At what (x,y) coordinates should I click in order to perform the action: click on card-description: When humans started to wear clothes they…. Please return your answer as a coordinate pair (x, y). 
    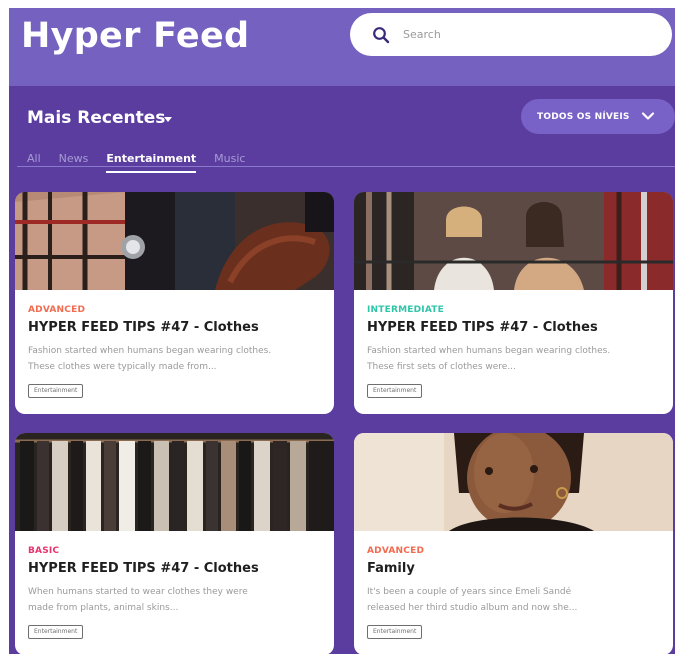
    Looking at the image, I should click on (138, 600).